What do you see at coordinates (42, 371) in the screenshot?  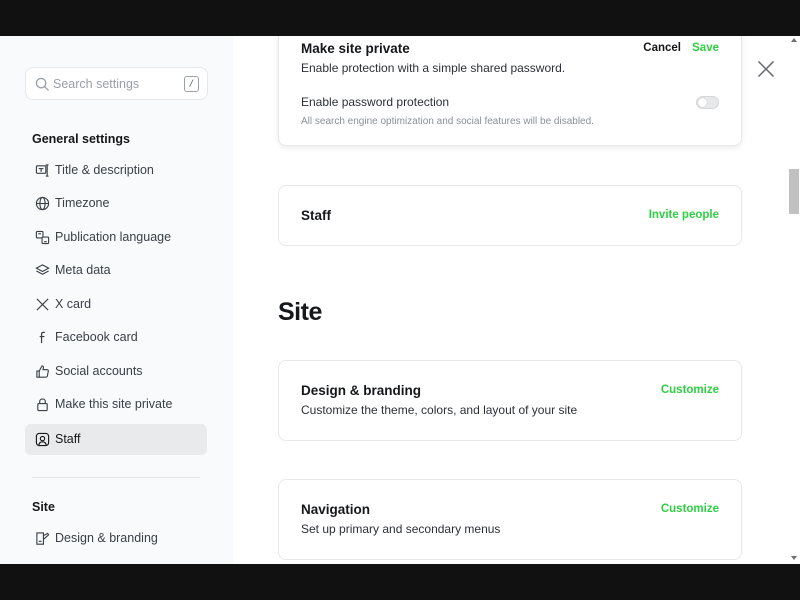 I see `thumbs-up-icon` at bounding box center [42, 371].